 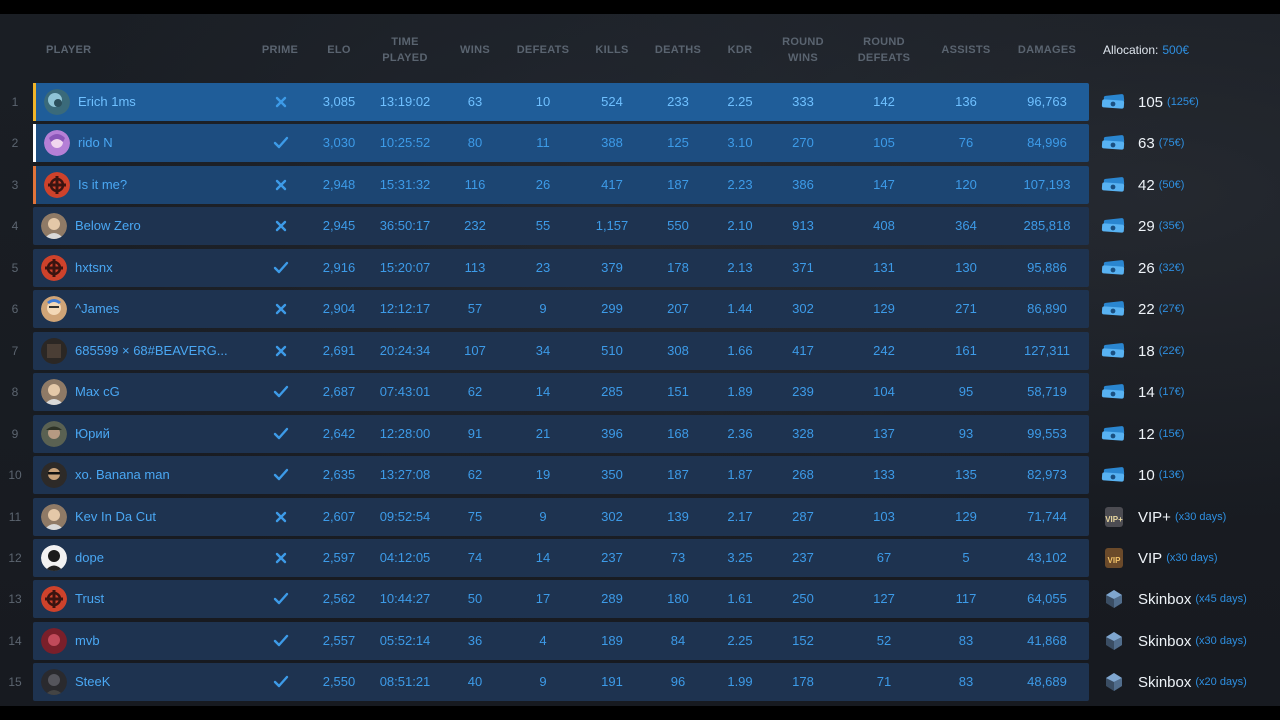 I want to click on col-elo: ELO, so click(x=339, y=50).